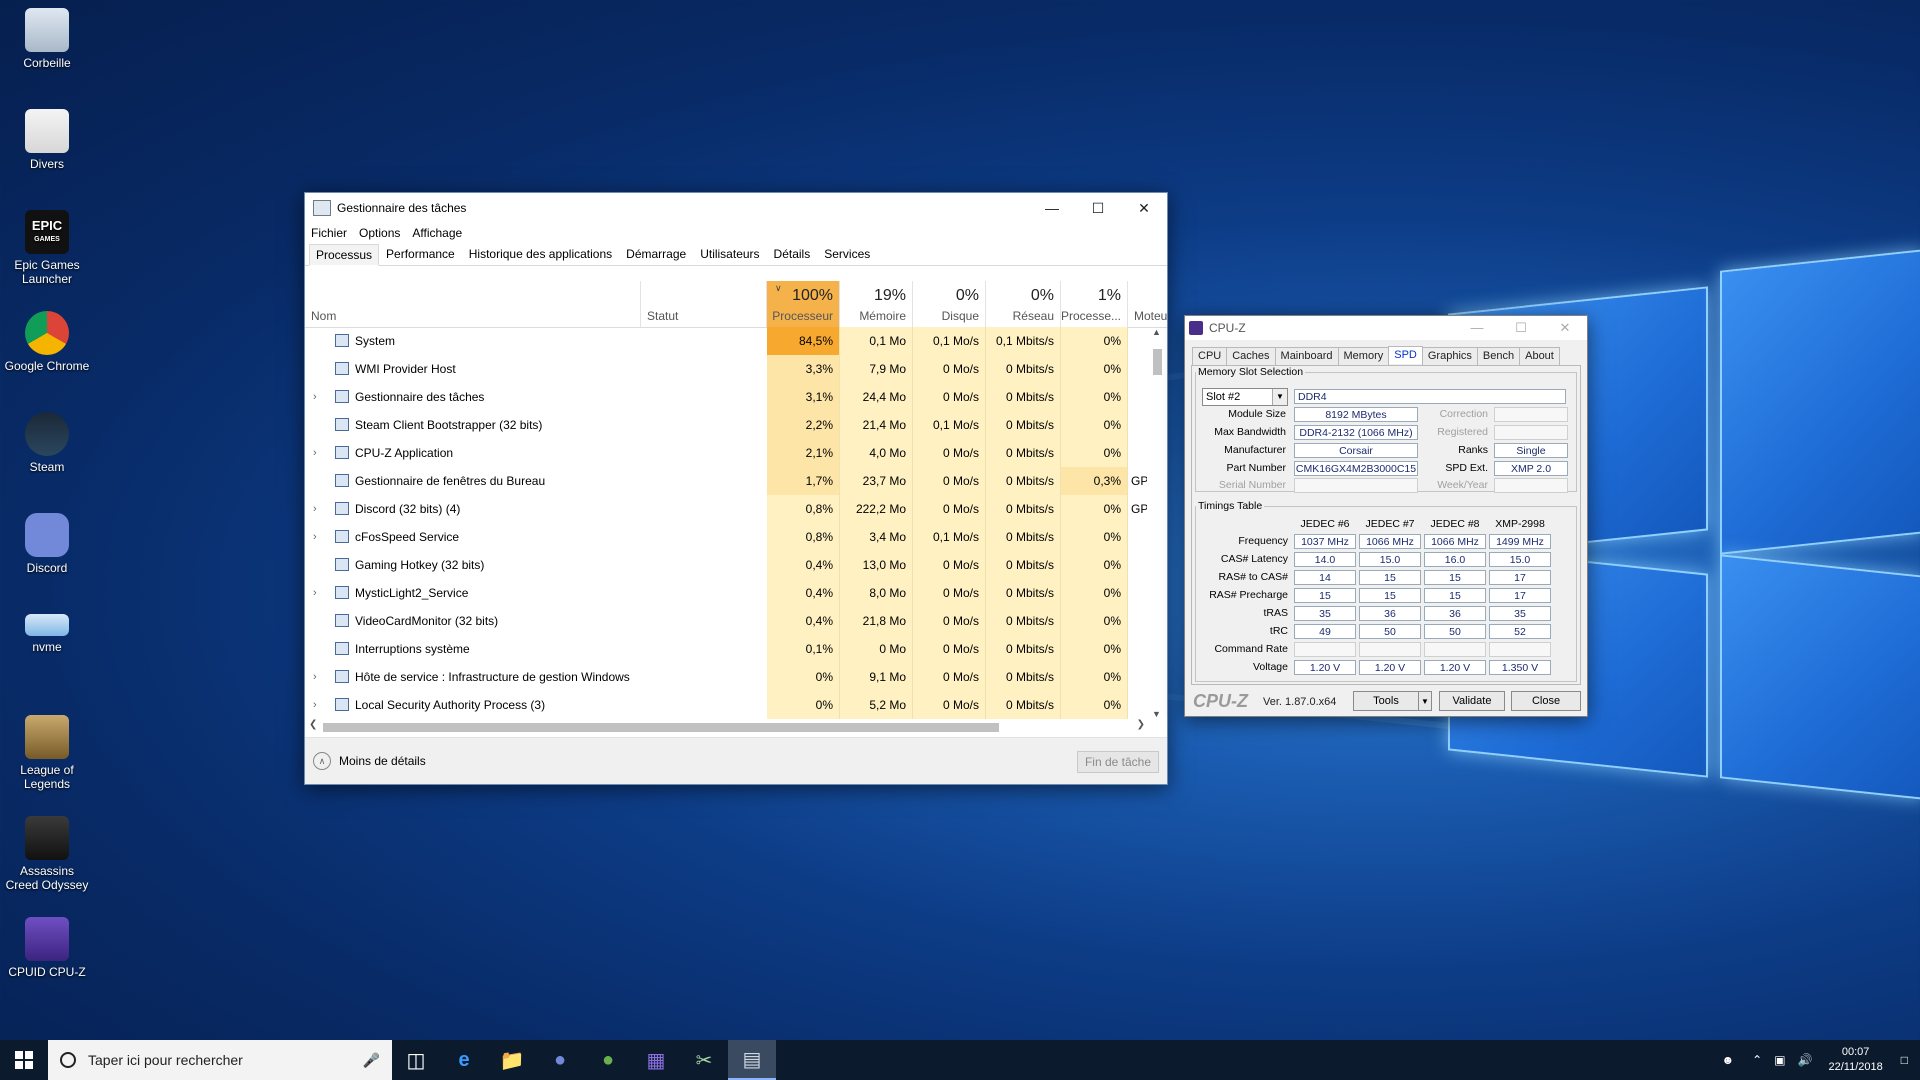  I want to click on scroll-thumb, so click(1157, 362).